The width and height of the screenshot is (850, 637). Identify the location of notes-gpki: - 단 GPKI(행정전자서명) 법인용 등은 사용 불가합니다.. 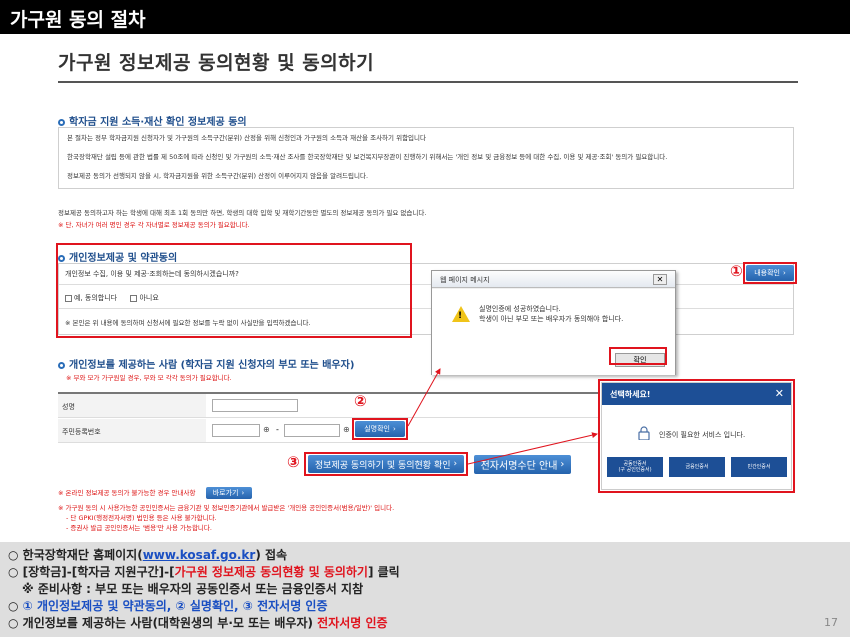
(141, 518).